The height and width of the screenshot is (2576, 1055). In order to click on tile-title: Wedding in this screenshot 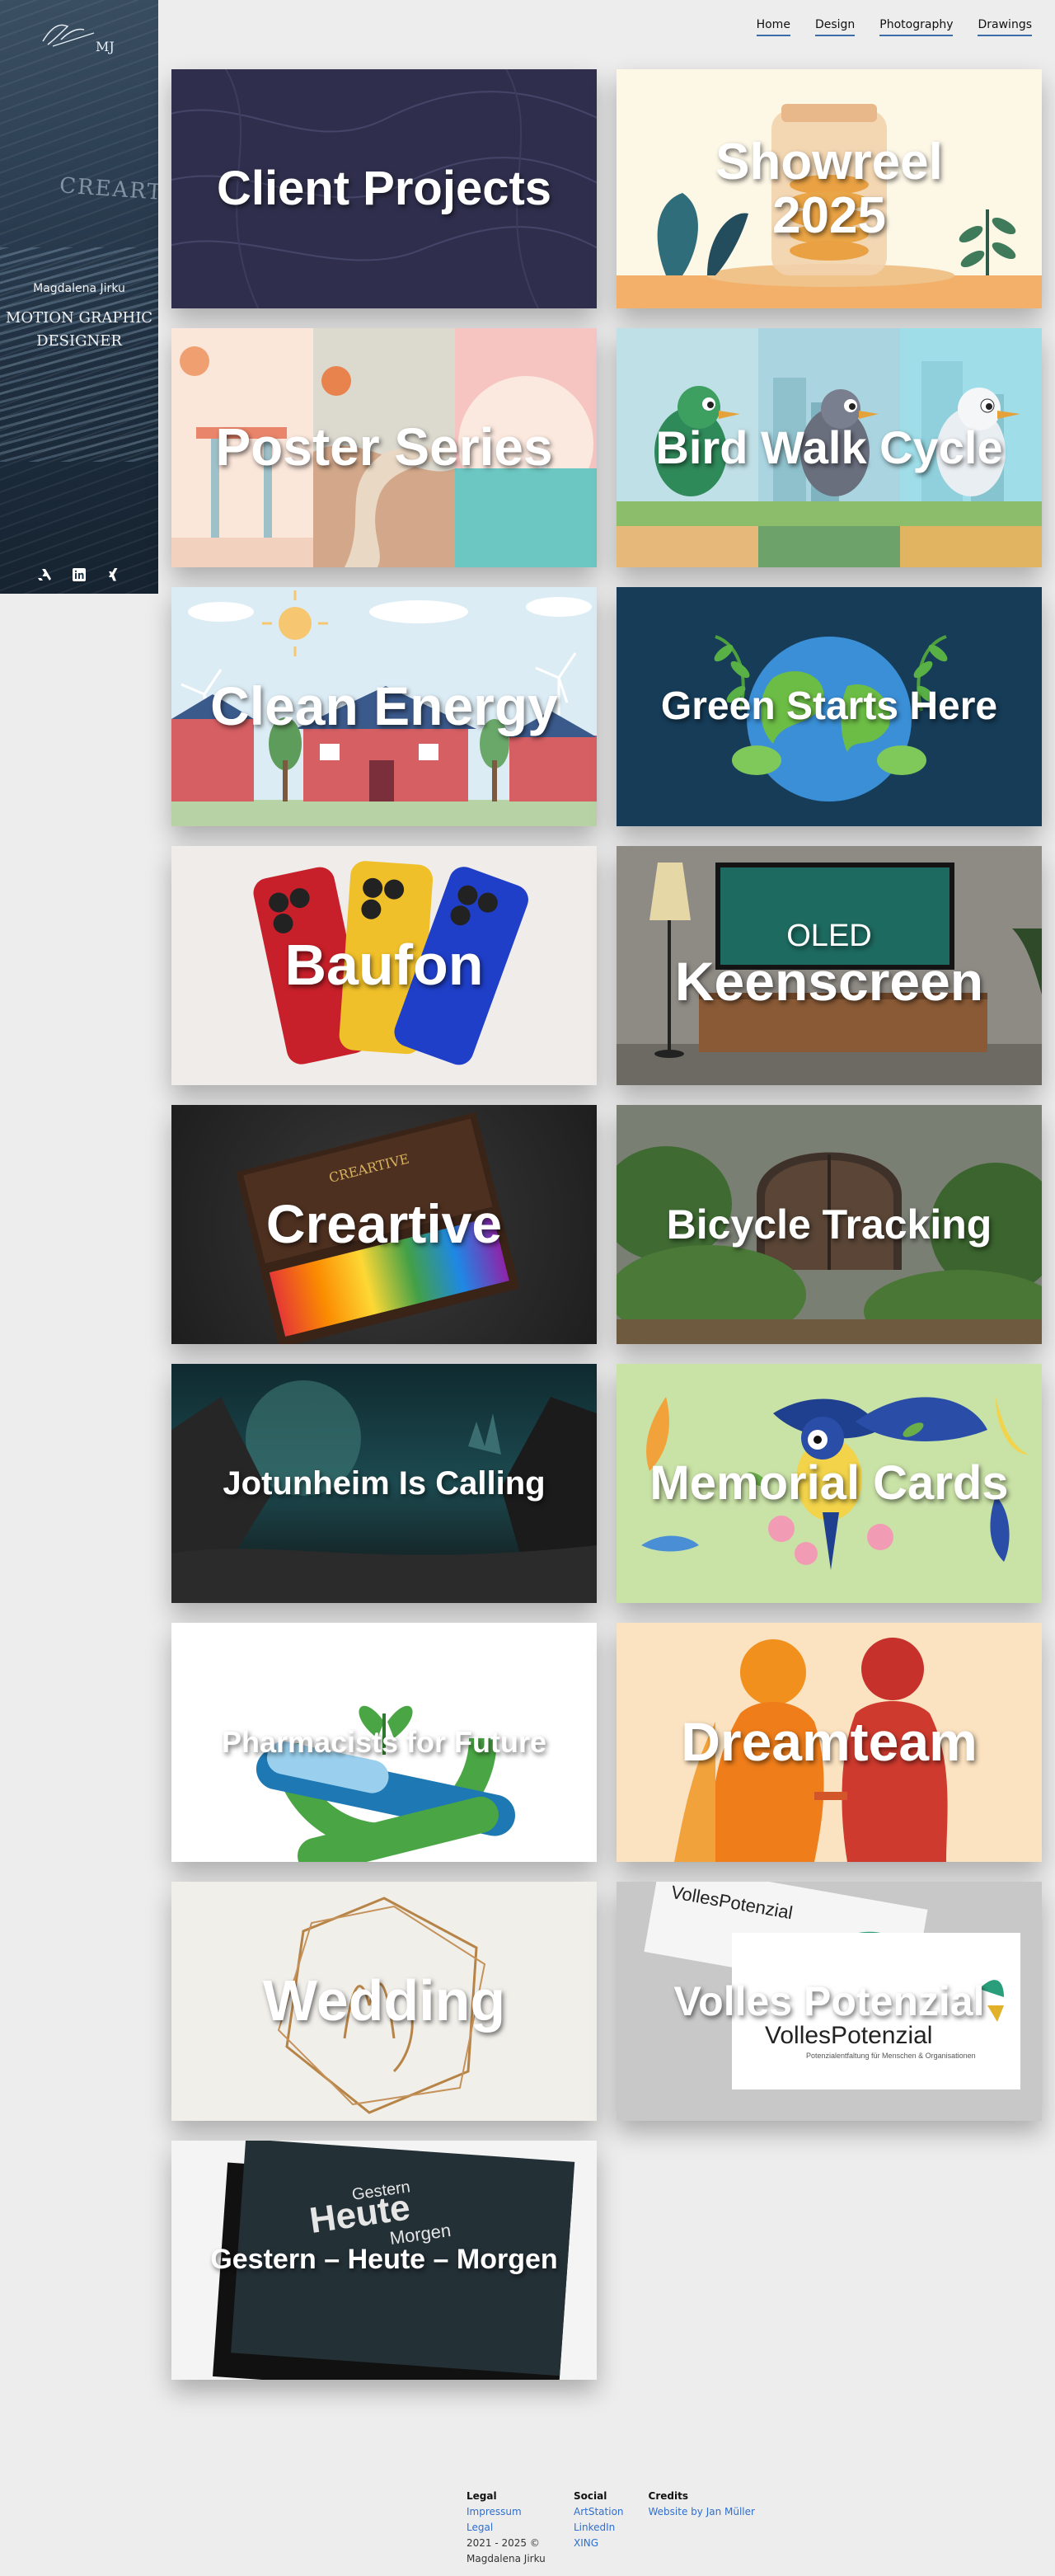, I will do `click(384, 2000)`.